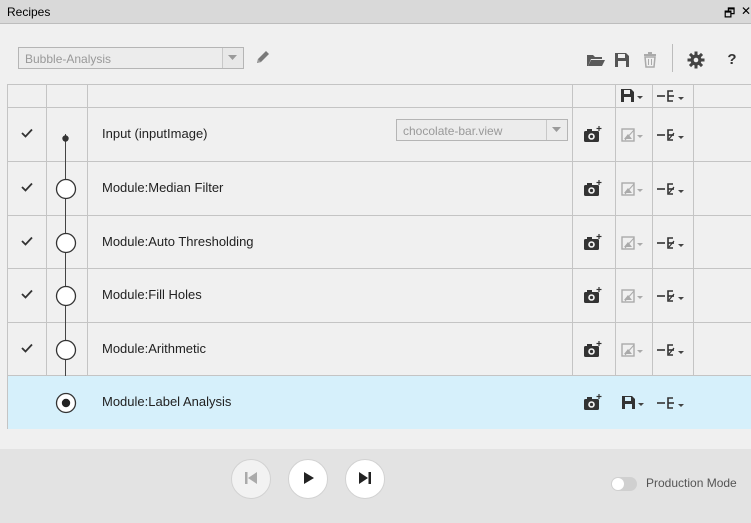 This screenshot has width=751, height=523. Describe the element at coordinates (453, 131) in the screenshot. I see `view-select-value: chocolate-bar.view` at that location.